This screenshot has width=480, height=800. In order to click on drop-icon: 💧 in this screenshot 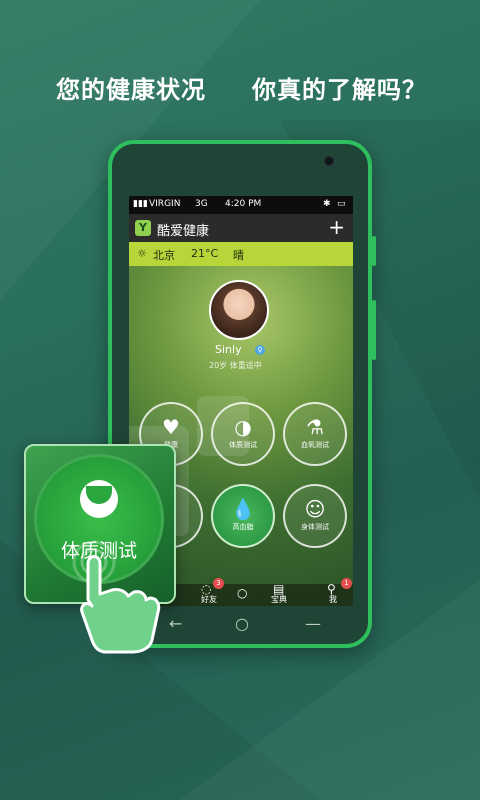, I will do `click(243, 509)`.